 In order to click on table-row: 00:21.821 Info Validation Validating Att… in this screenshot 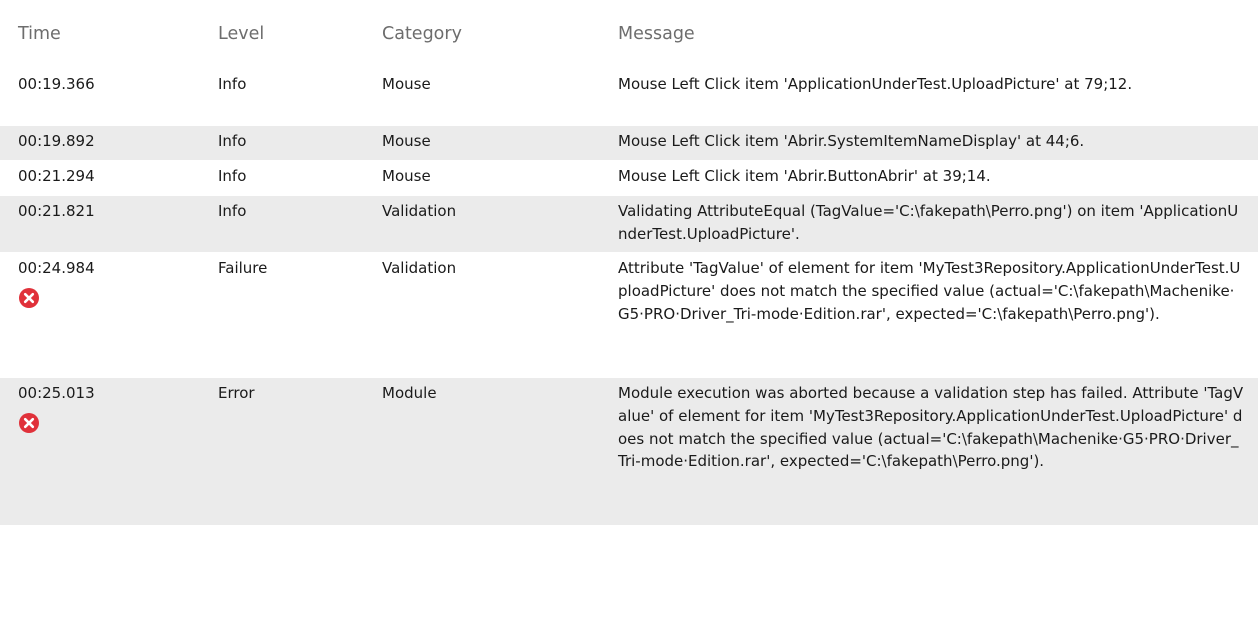, I will do `click(629, 224)`.